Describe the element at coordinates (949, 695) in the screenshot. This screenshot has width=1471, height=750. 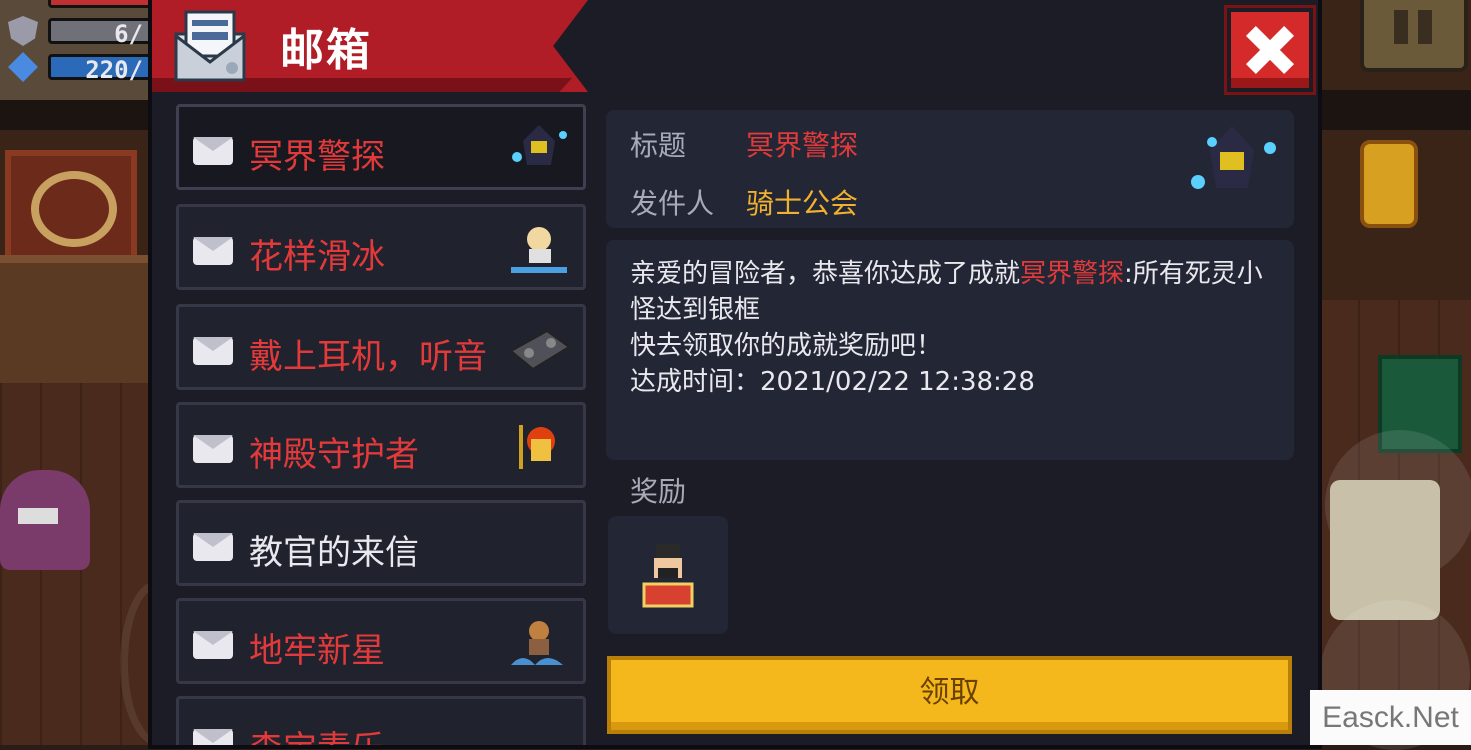
I see `claim-button: 领取` at that location.